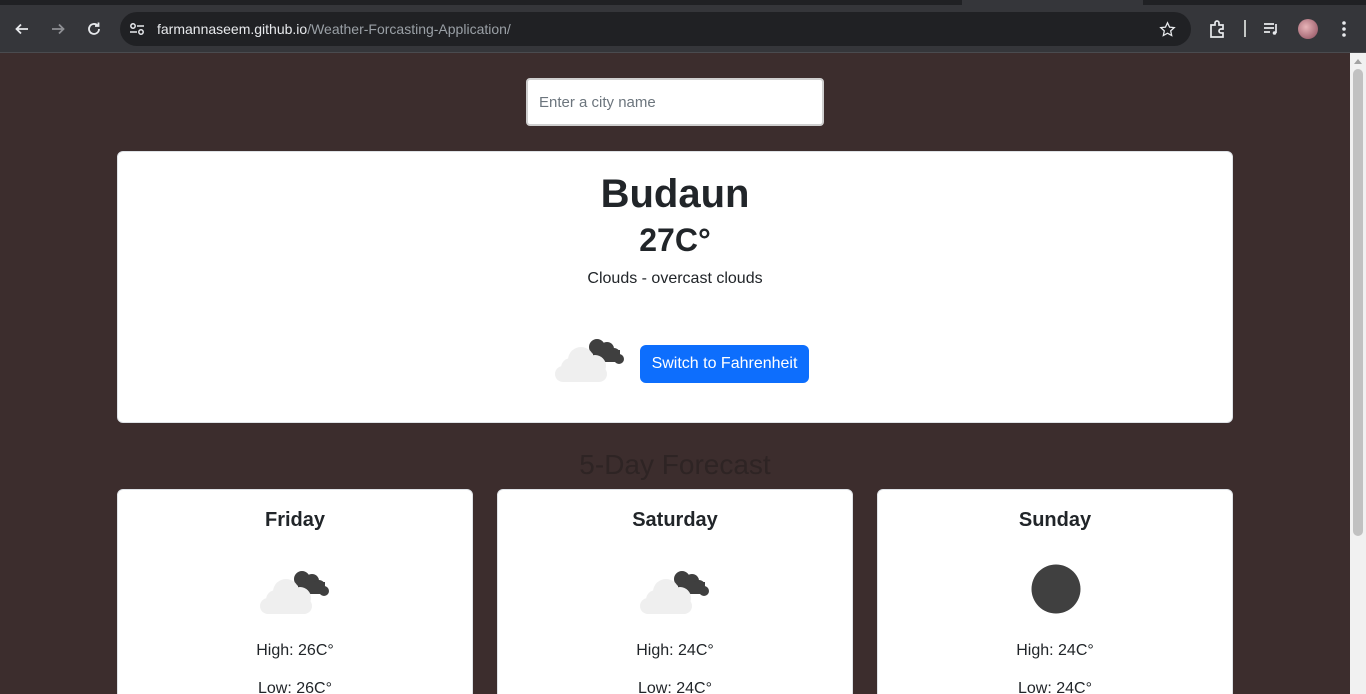 This screenshot has height=694, width=1366. I want to click on profile-avatar, so click(1308, 29).